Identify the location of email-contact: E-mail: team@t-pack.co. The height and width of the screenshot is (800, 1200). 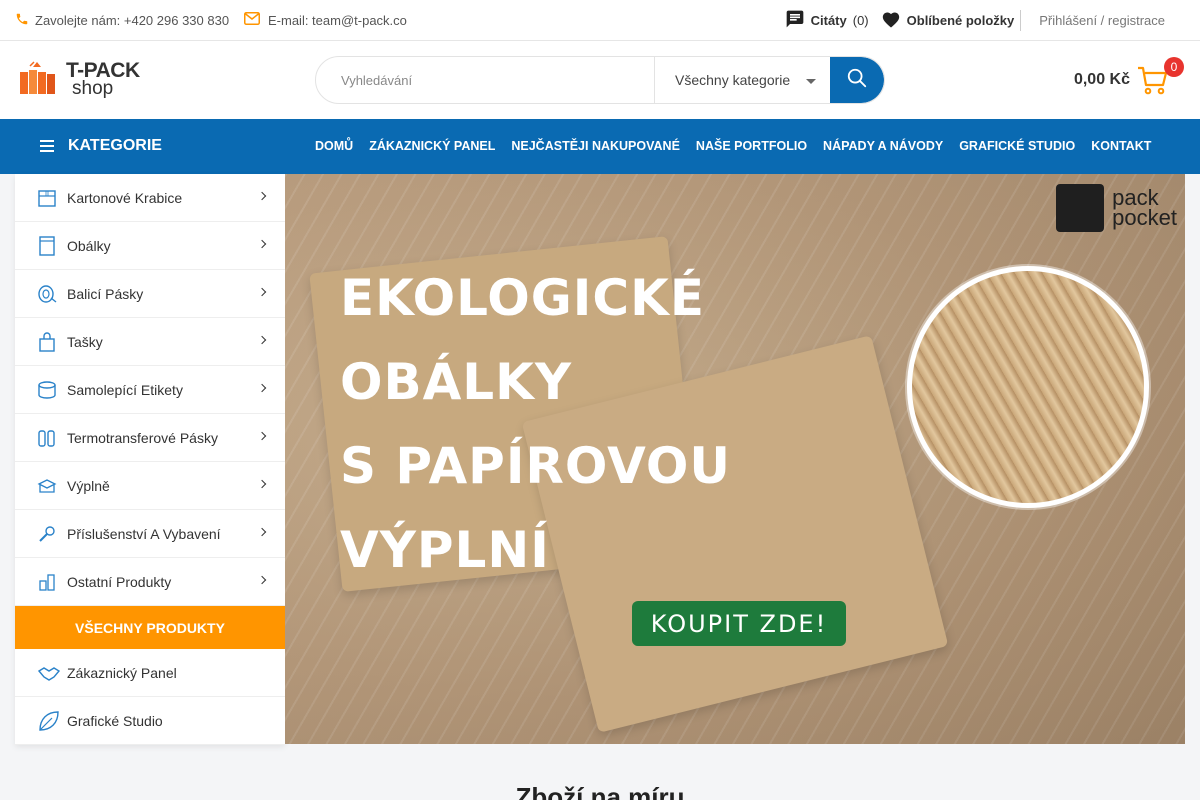
(325, 20).